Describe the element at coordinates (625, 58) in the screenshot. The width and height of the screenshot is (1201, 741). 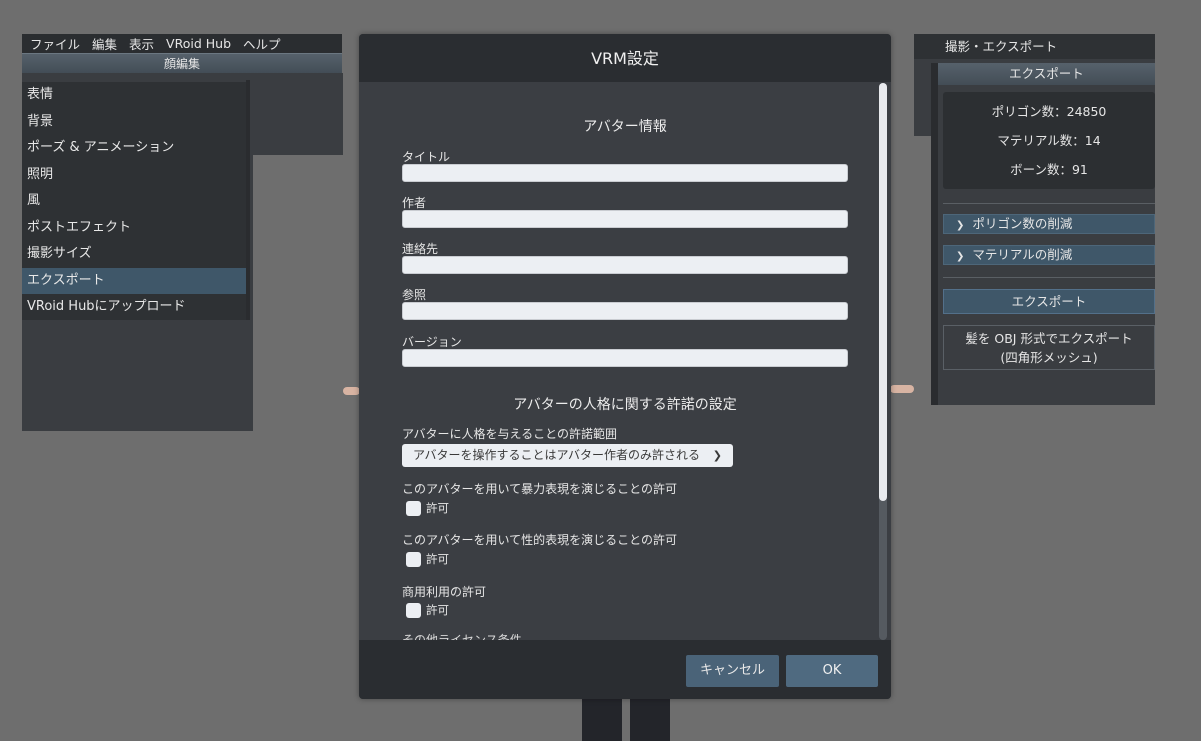
I see `dialog-title: VRM設定` at that location.